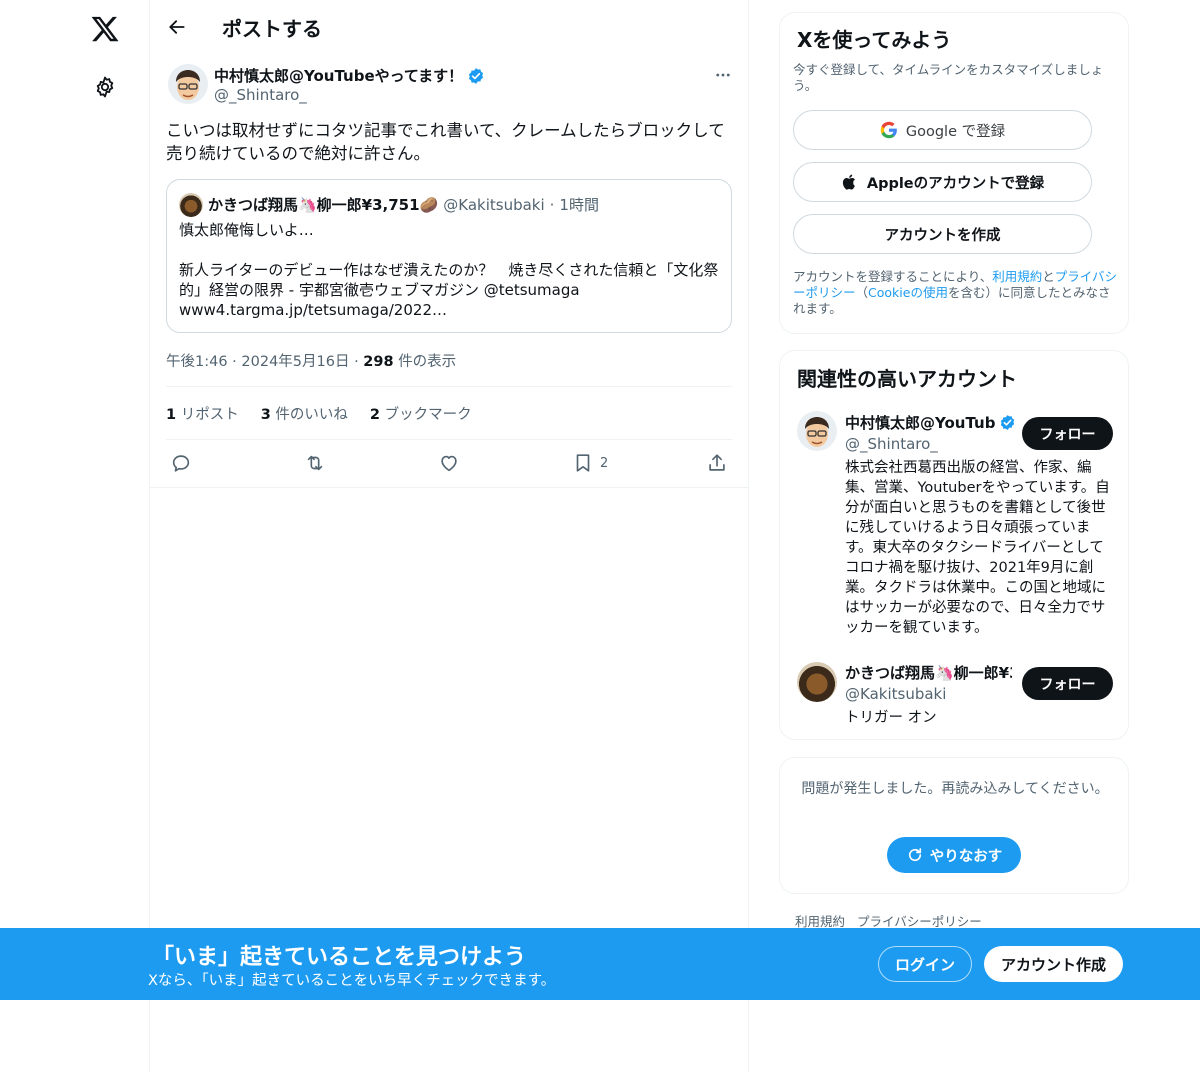 Image resolution: width=1200 pixels, height=1072 pixels. What do you see at coordinates (352, 981) in the screenshot?
I see `banner-subtitle: Xなら、「いま」起きていることをいち早くチェックできます。` at bounding box center [352, 981].